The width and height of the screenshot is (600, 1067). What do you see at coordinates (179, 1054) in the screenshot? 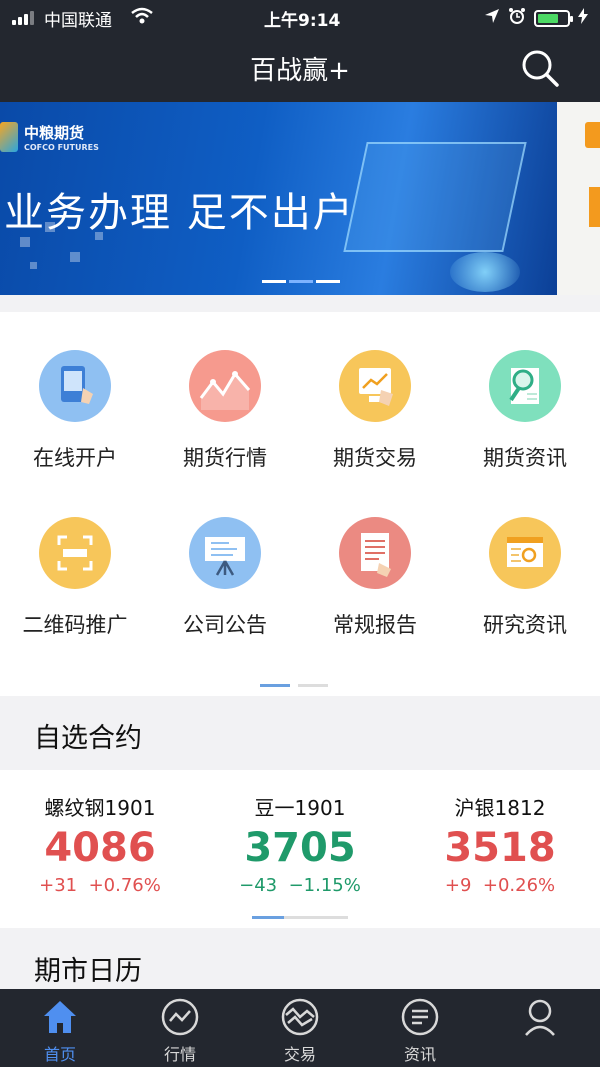
I see `tab-label: 行情` at bounding box center [179, 1054].